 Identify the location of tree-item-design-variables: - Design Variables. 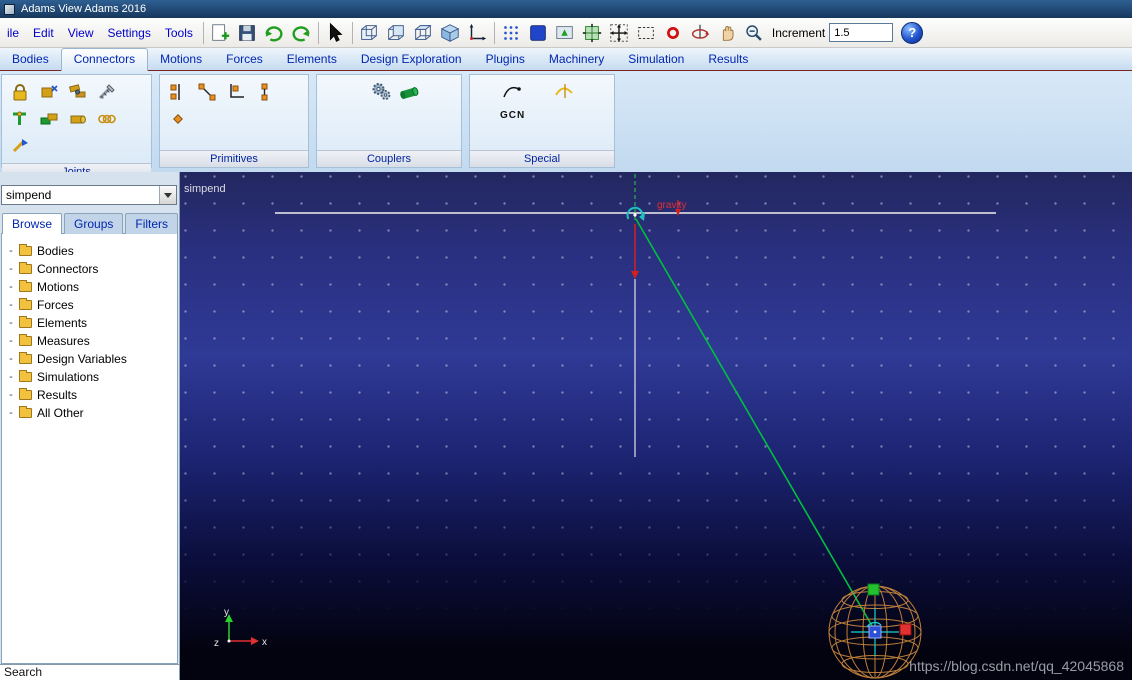
(89, 359).